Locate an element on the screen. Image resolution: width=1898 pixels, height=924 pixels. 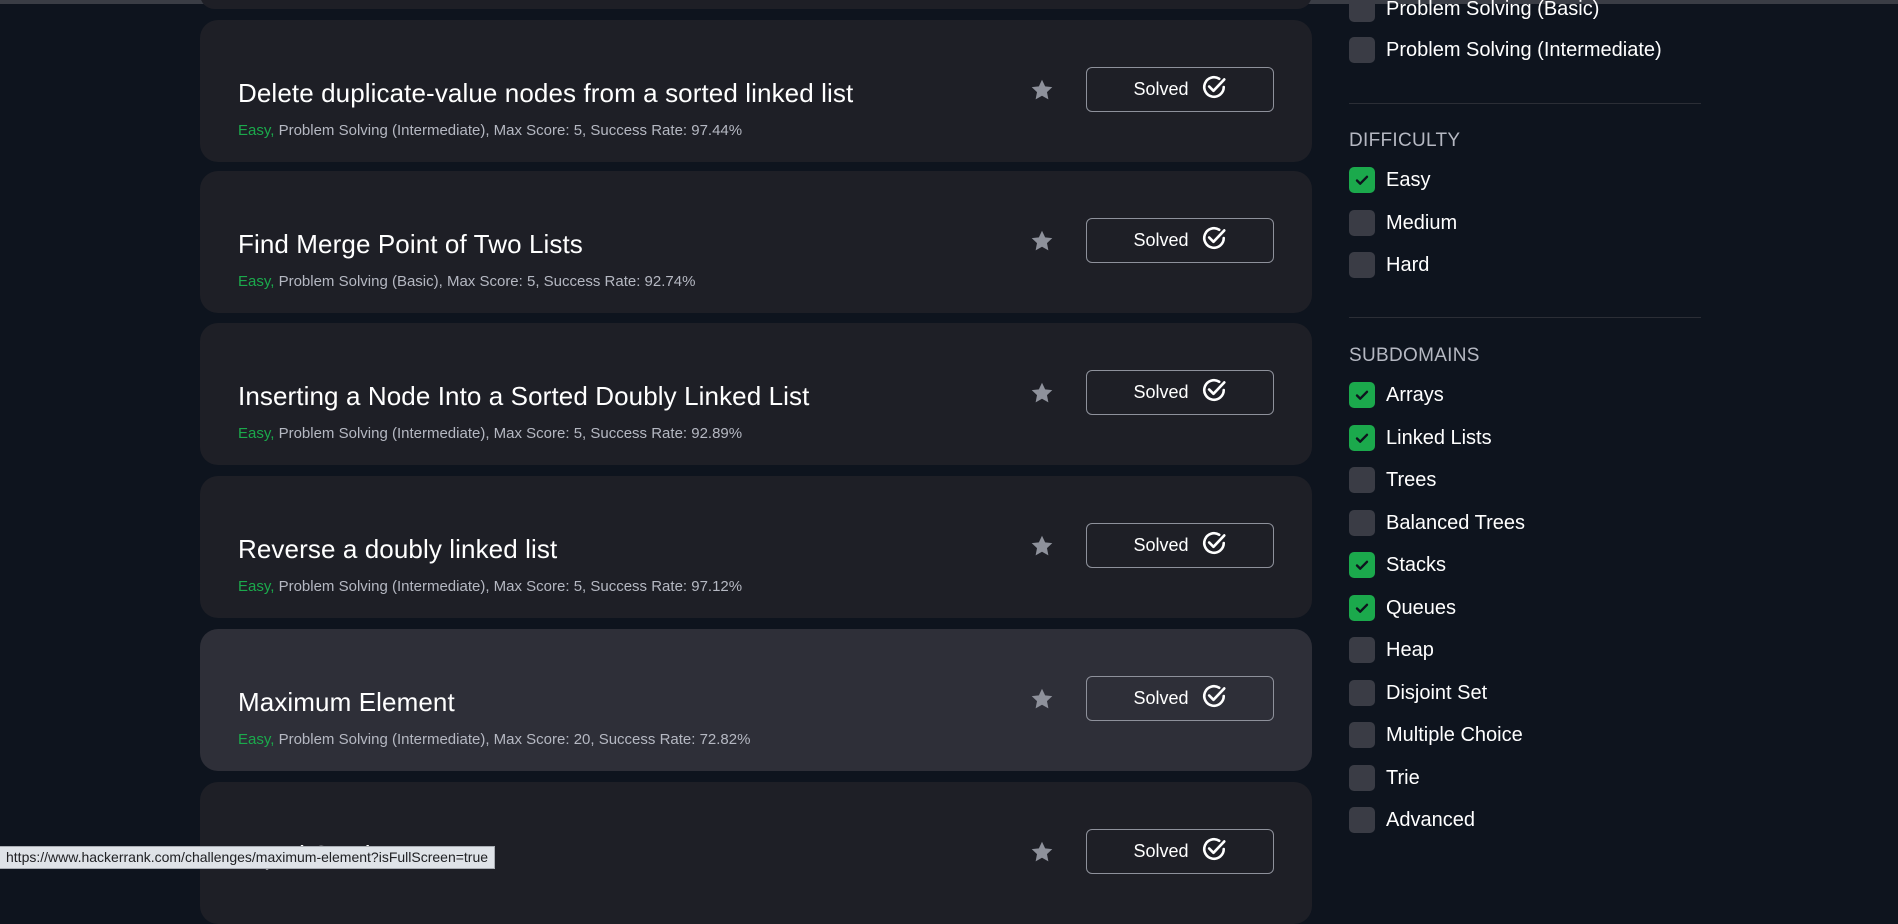
checkbox-label: Problem Solving (Intermediate) is located at coordinates (1524, 49).